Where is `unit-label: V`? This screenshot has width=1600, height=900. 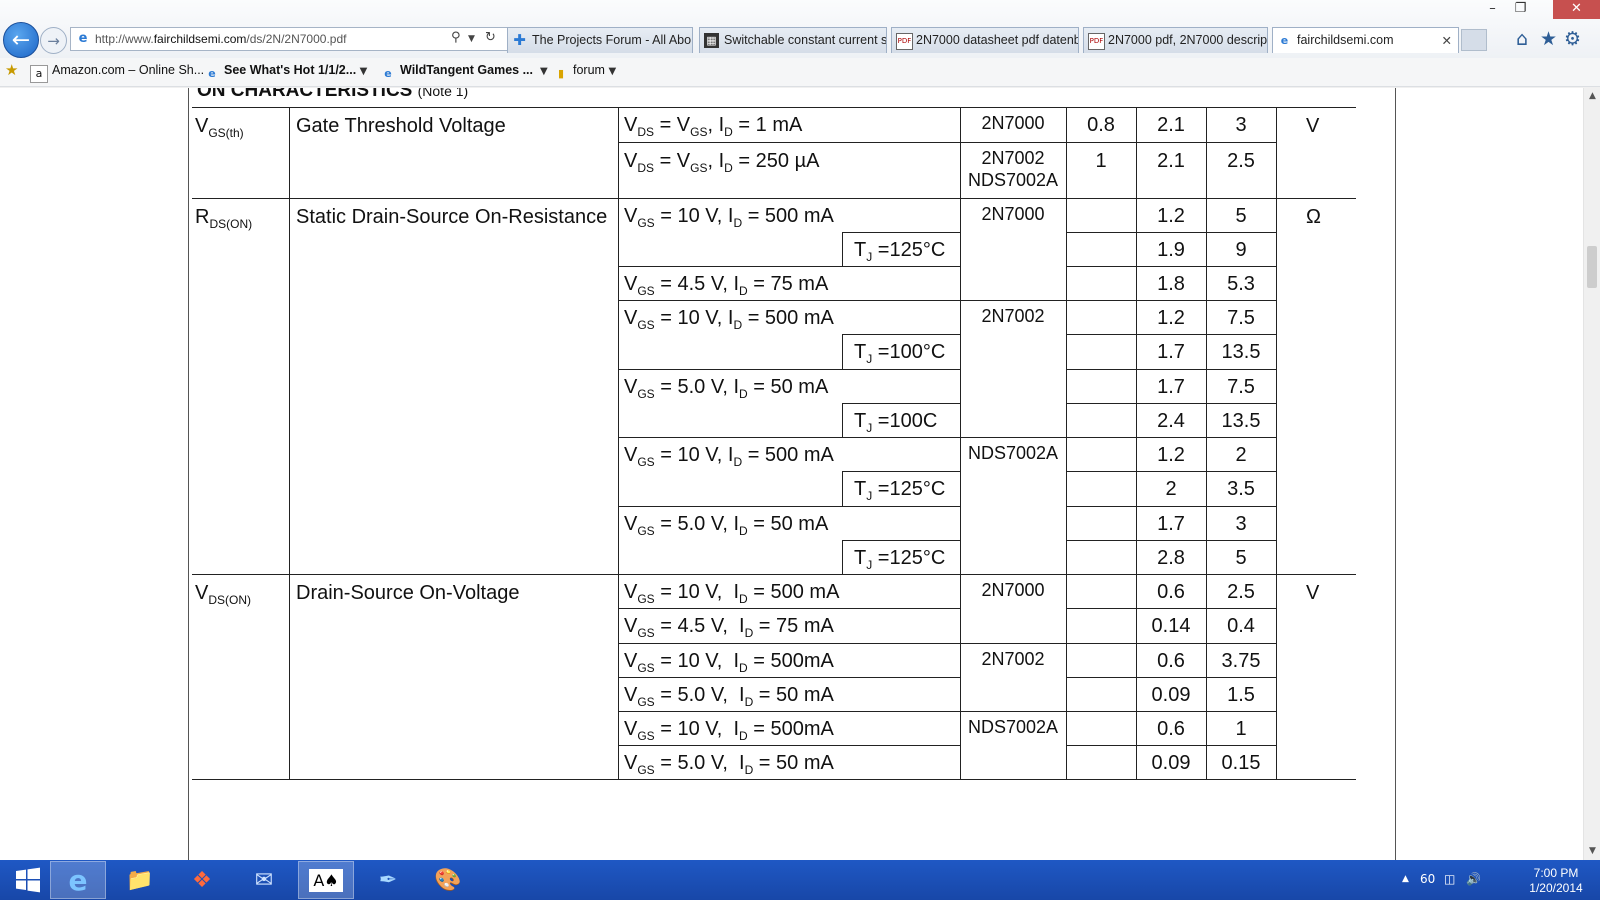
unit-label: V is located at coordinates (1313, 126).